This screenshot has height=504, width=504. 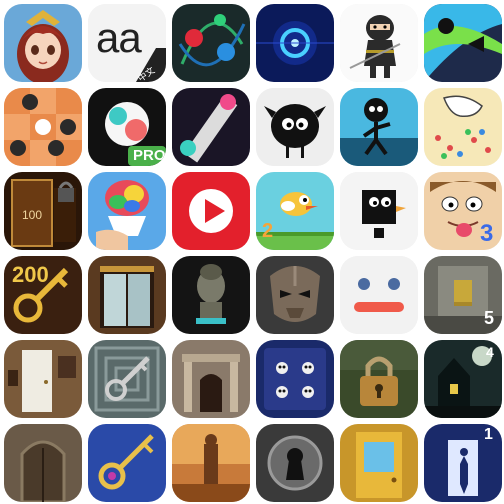 I want to click on app-icon-fluffy, so click(x=295, y=127).